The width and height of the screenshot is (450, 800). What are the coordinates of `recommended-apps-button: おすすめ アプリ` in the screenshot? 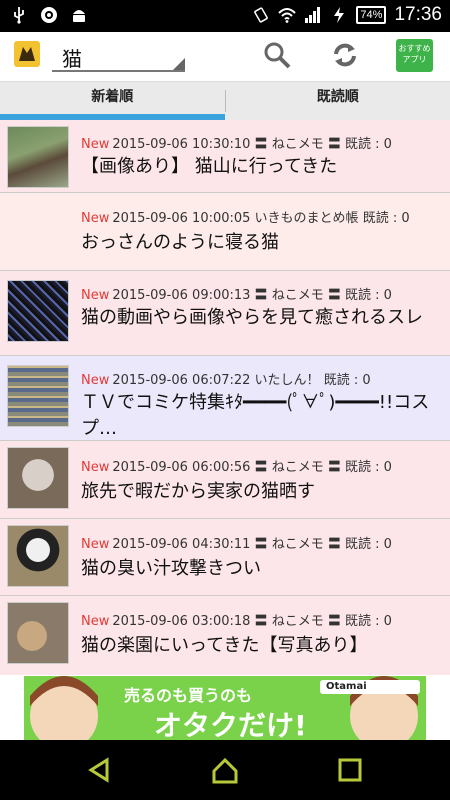 It's located at (414, 55).